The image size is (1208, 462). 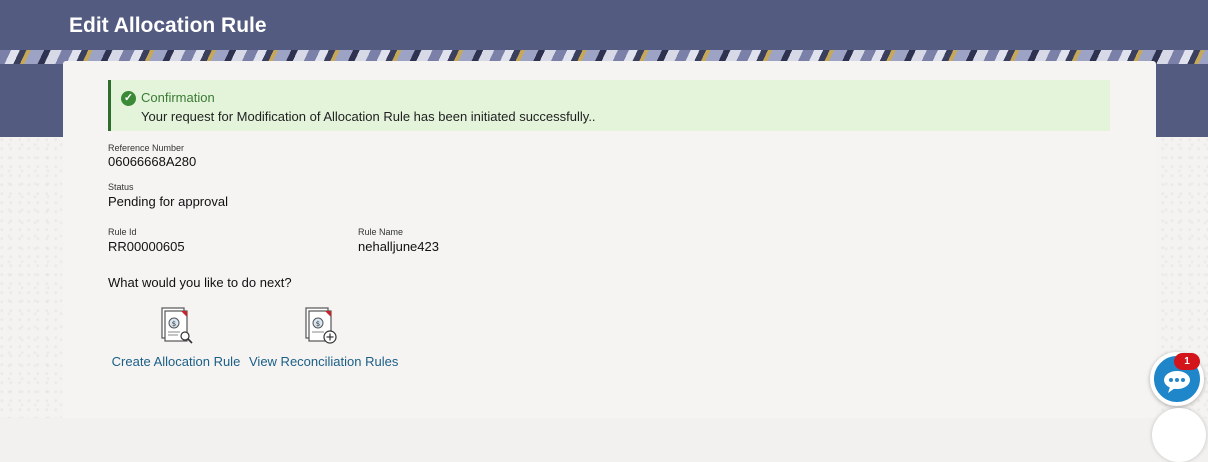 What do you see at coordinates (146, 148) in the screenshot?
I see `reference-number-label: Reference Number` at bounding box center [146, 148].